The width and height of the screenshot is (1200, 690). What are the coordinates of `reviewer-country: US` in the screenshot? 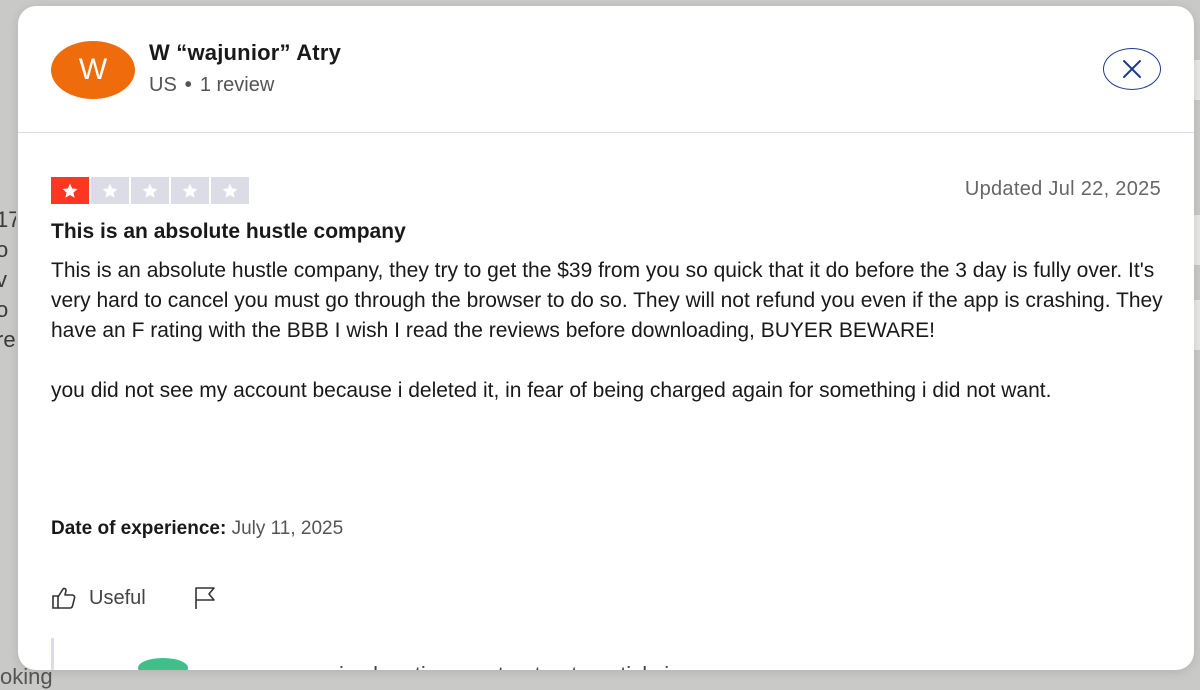 It's located at (163, 85).